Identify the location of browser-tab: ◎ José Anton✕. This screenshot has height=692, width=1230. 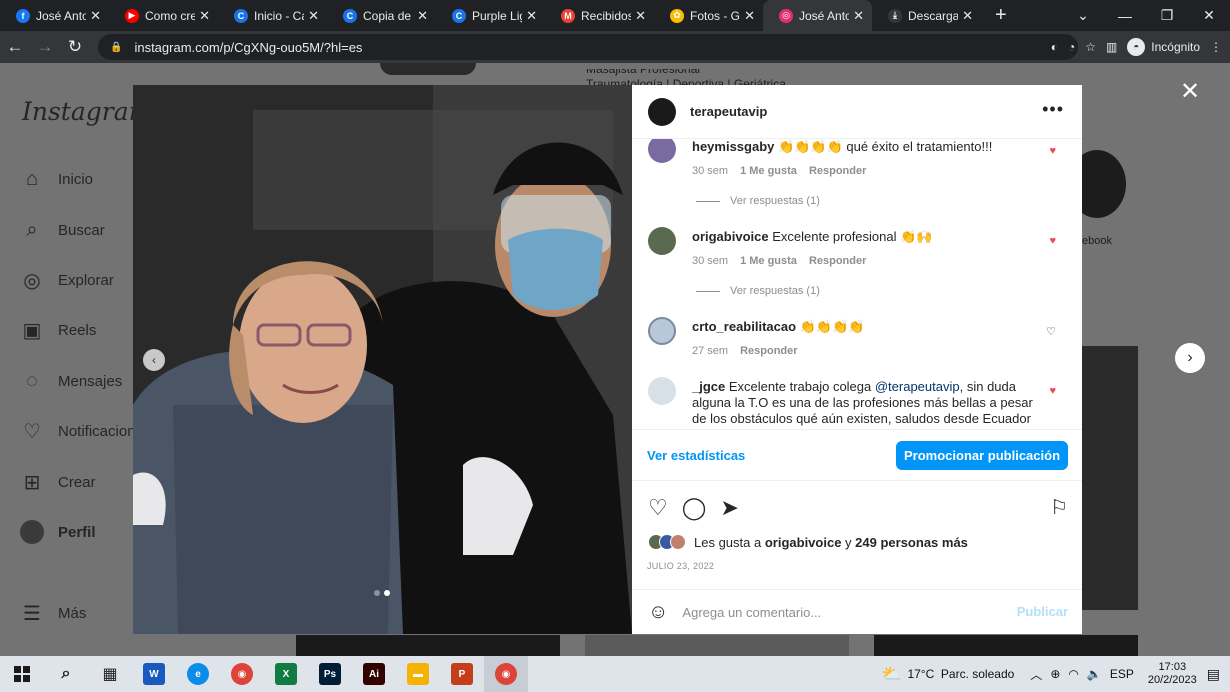
(817, 15).